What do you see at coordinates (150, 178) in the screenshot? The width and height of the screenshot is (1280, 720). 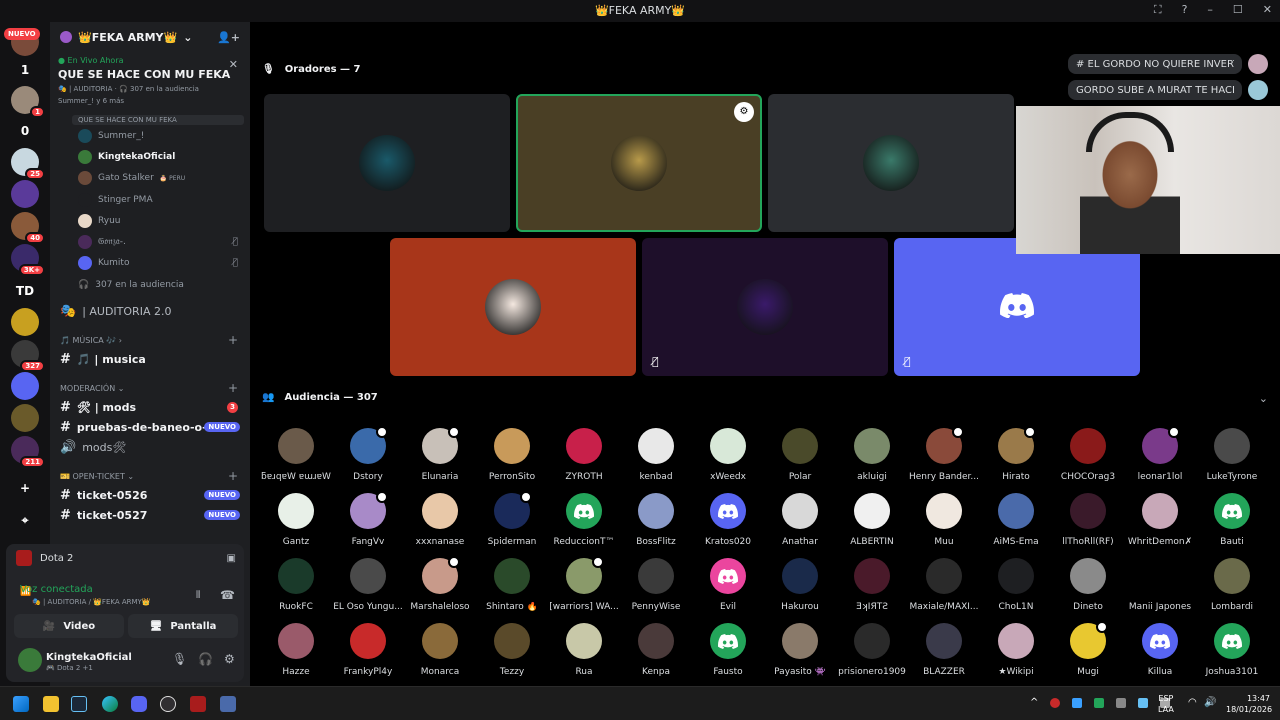 I see `voice-user: Gato Stalker 🎂 PERU` at bounding box center [150, 178].